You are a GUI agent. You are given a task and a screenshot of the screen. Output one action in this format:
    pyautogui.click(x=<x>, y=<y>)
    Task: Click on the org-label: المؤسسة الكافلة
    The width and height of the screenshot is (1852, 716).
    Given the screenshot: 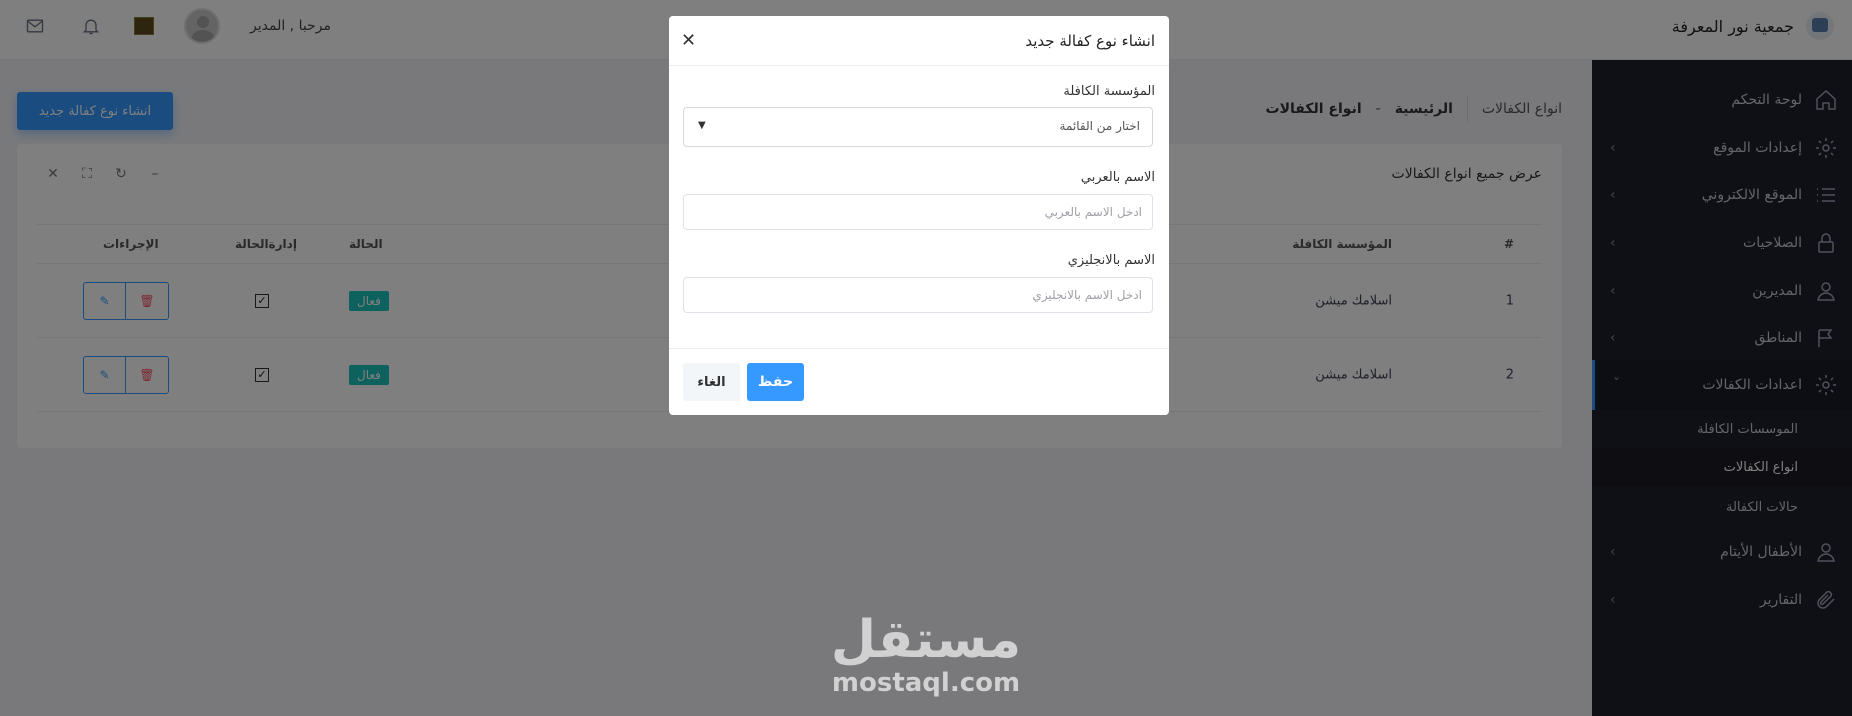 What is the action you would take?
    pyautogui.click(x=1109, y=91)
    